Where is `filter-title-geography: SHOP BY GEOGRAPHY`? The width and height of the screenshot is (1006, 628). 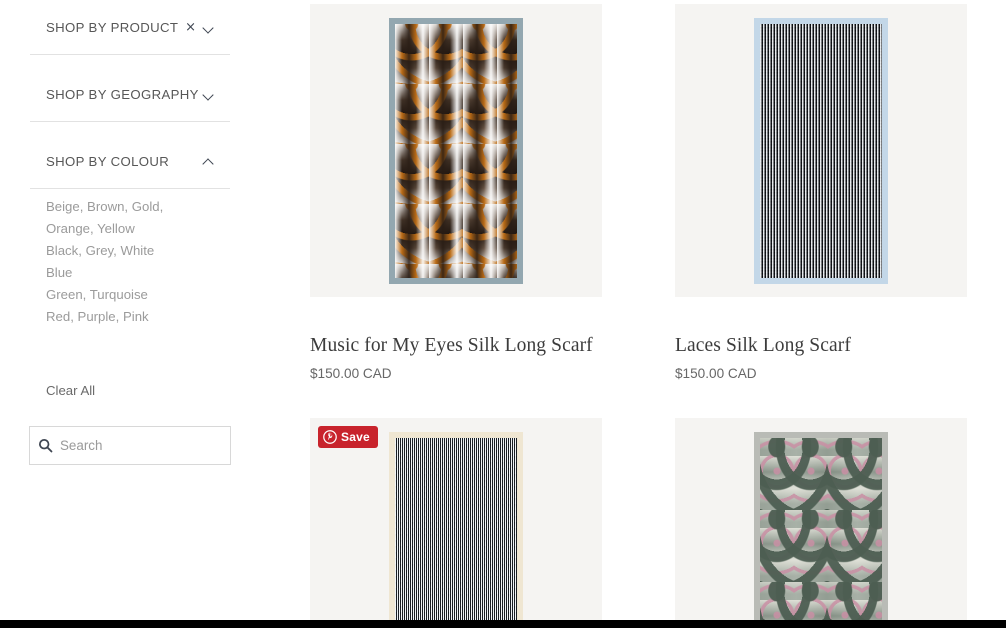 filter-title-geography: SHOP BY GEOGRAPHY is located at coordinates (122, 94).